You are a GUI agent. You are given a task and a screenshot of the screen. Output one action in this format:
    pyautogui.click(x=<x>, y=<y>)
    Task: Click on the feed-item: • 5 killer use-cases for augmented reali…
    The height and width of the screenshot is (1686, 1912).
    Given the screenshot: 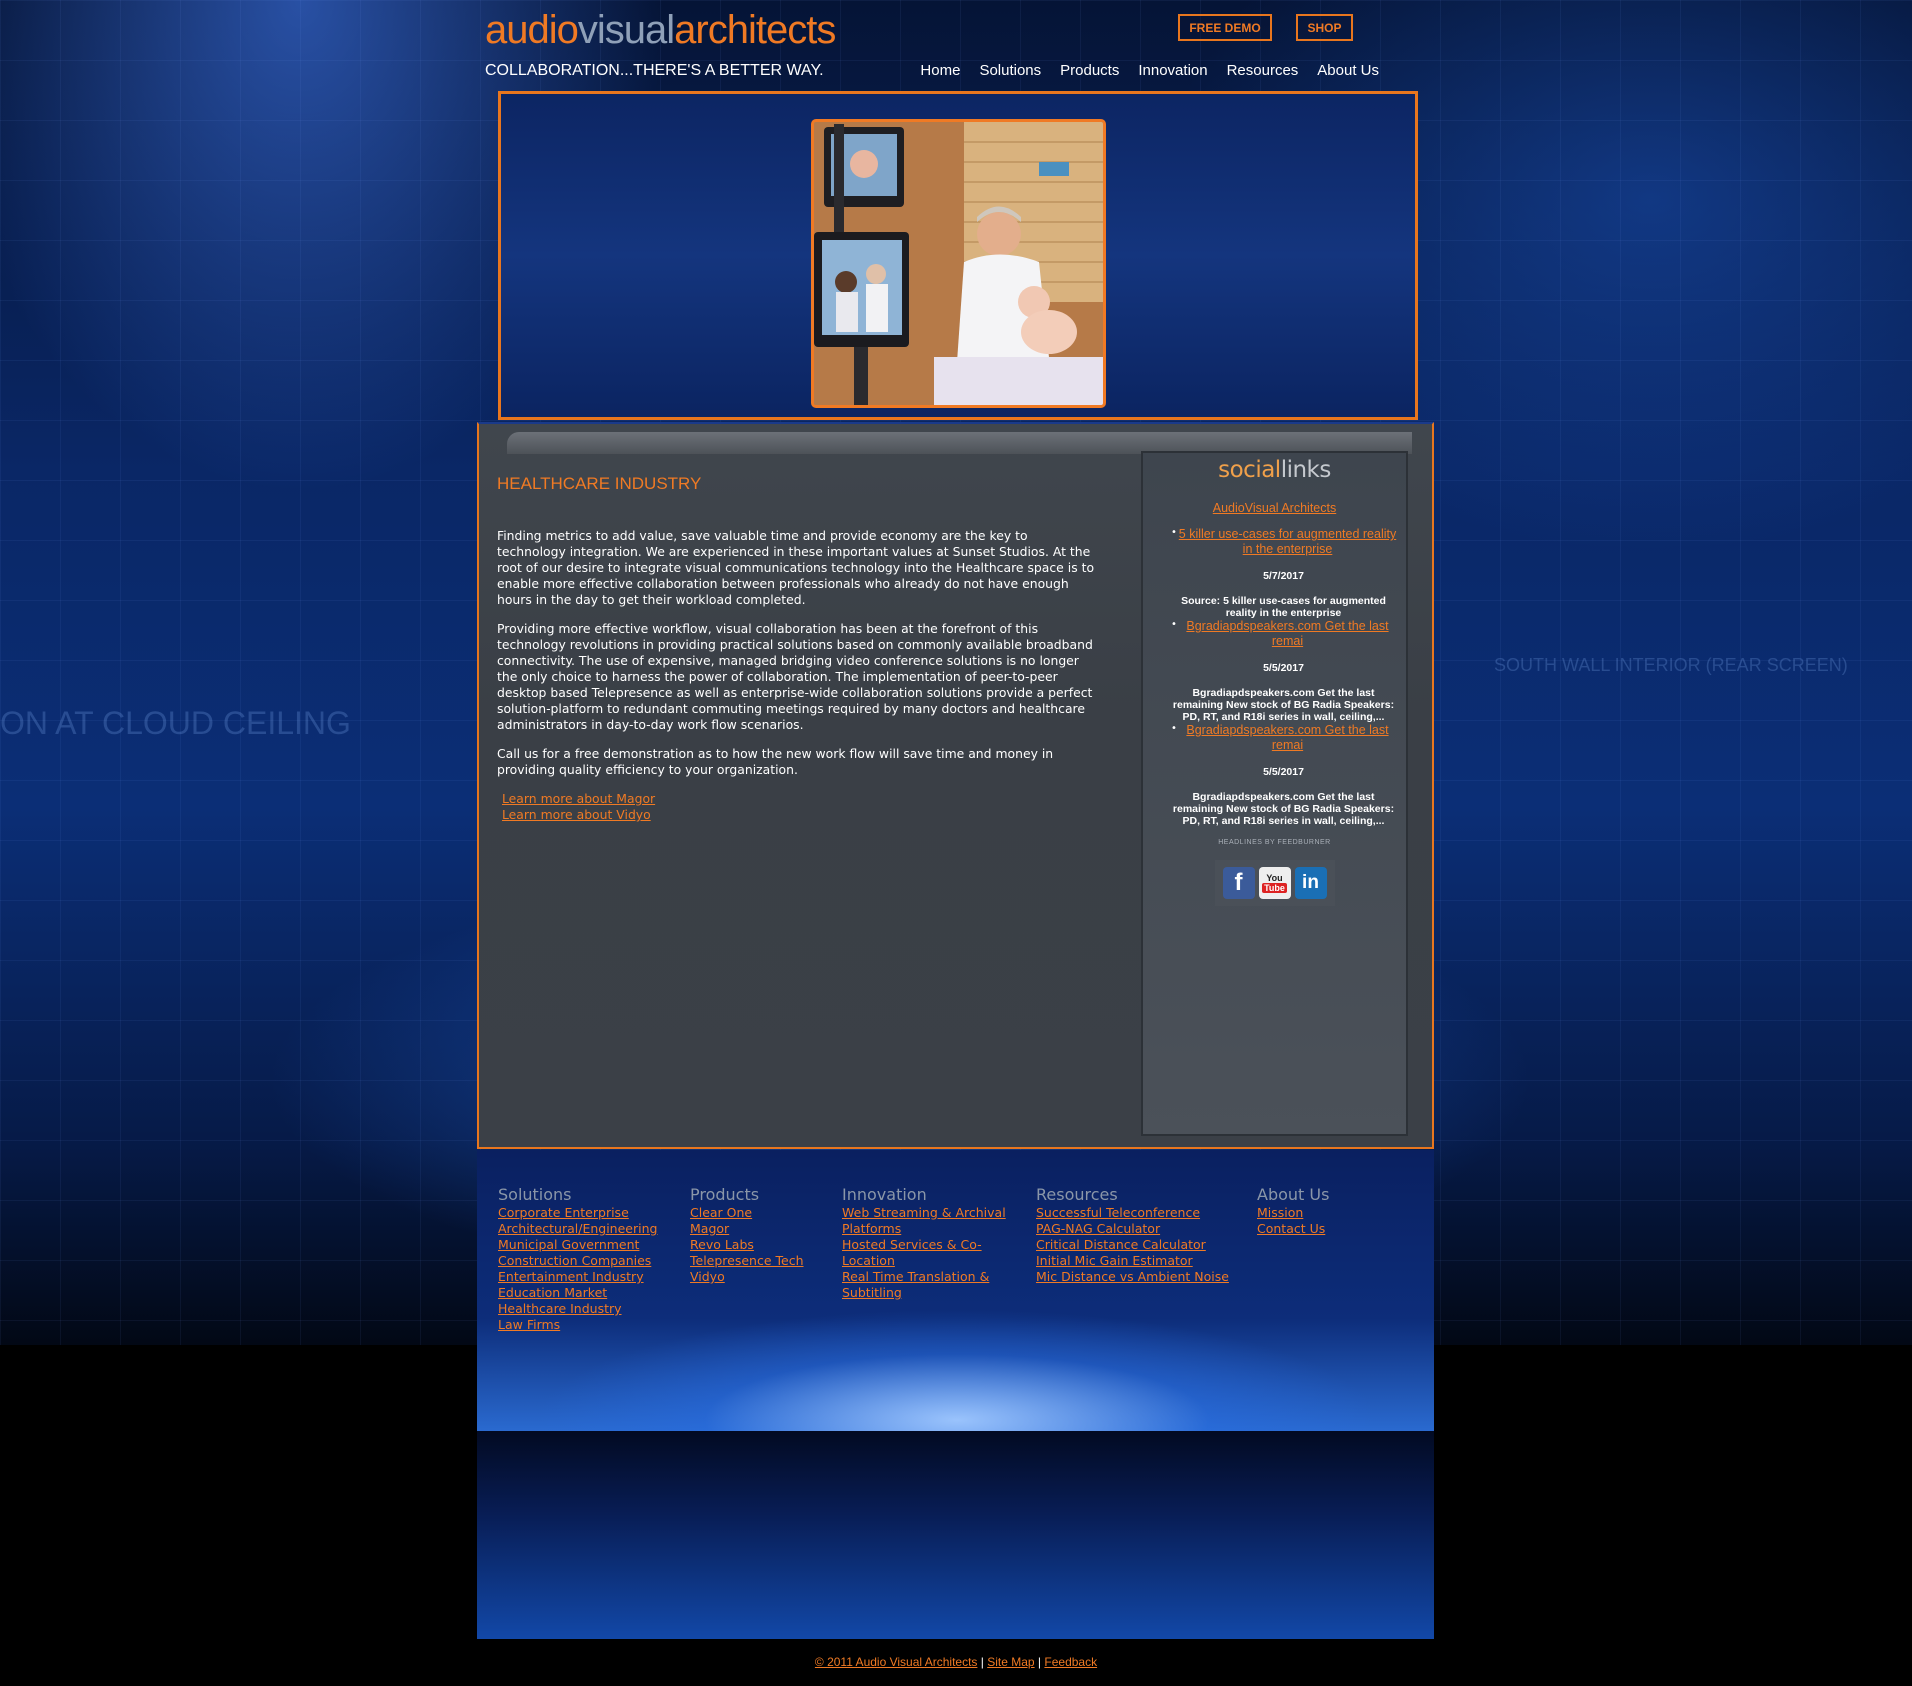 What is the action you would take?
    pyautogui.click(x=1283, y=573)
    